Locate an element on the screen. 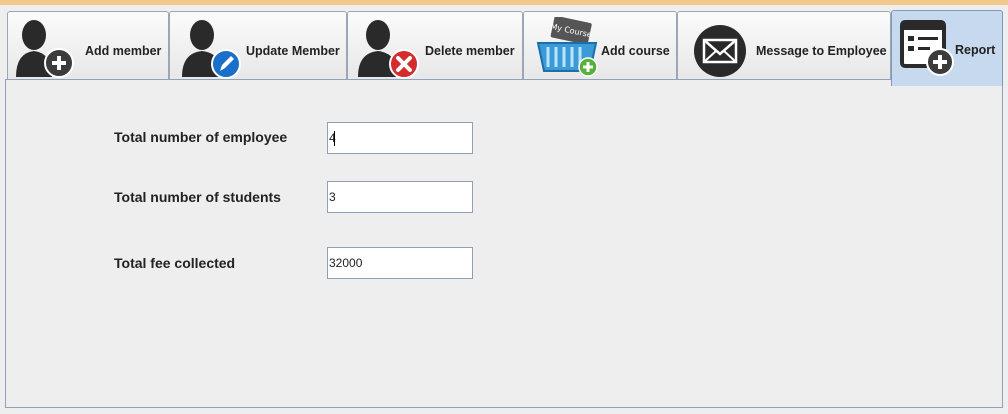 The image size is (1008, 414). employee-count-field is located at coordinates (400, 138).